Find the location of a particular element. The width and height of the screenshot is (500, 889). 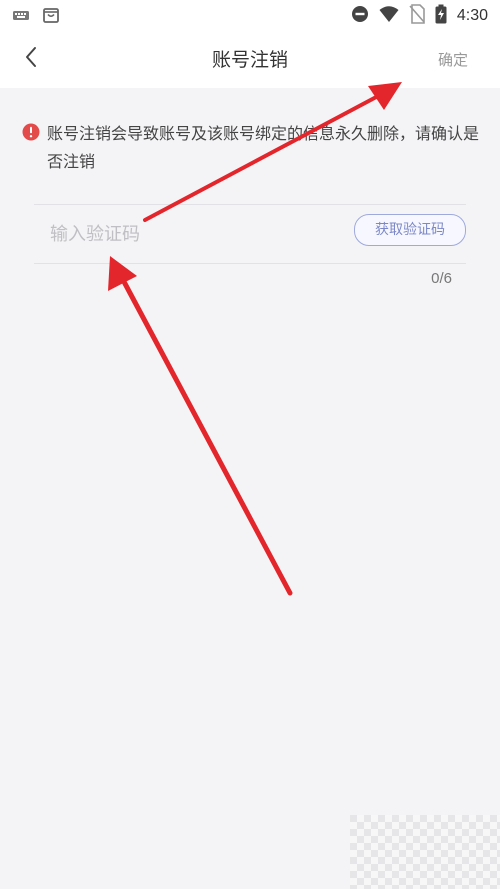

battery-charging-icon is located at coordinates (441, 16).